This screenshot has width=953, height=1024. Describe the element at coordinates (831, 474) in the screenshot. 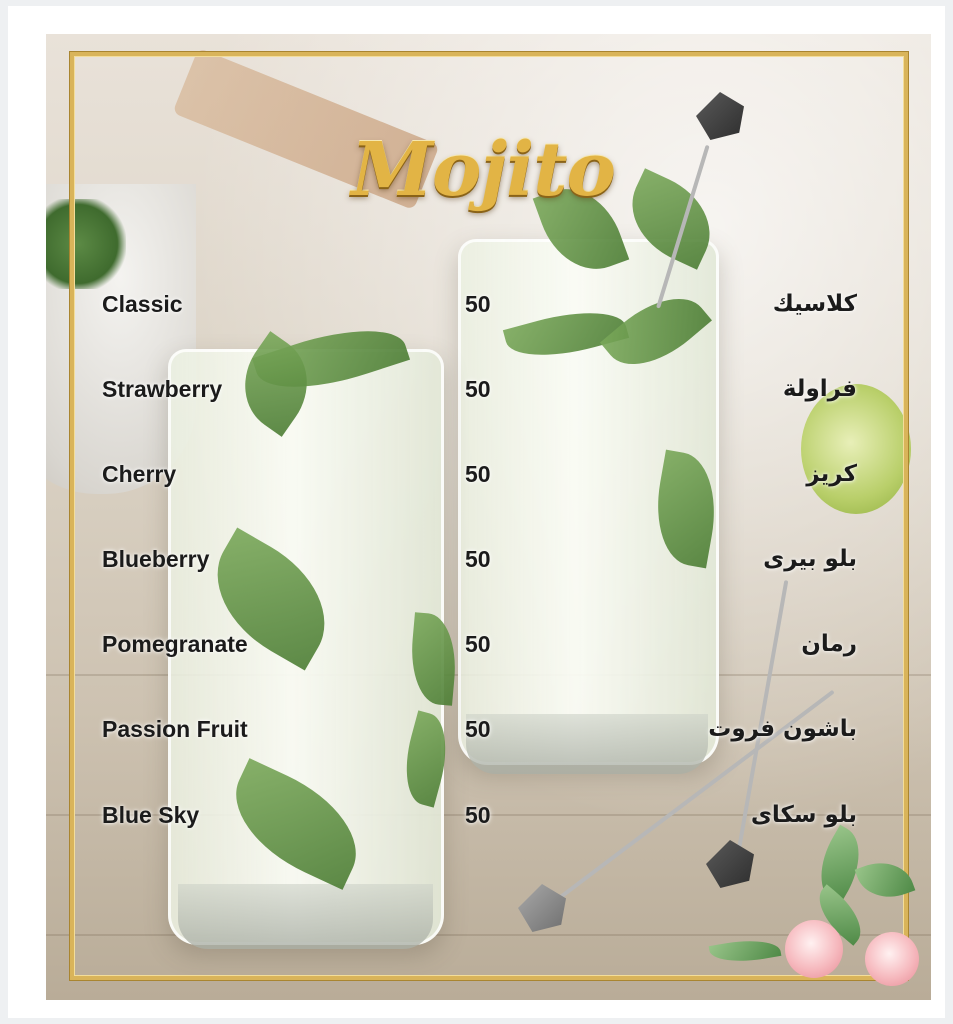

I see `item-name-ar: كريز` at that location.